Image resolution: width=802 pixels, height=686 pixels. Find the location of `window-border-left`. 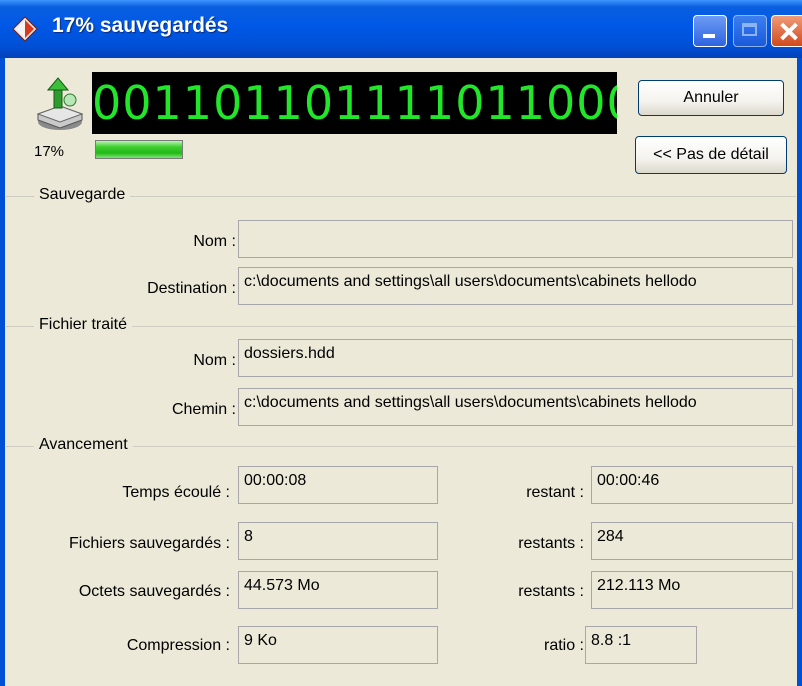

window-border-left is located at coordinates (2, 372).